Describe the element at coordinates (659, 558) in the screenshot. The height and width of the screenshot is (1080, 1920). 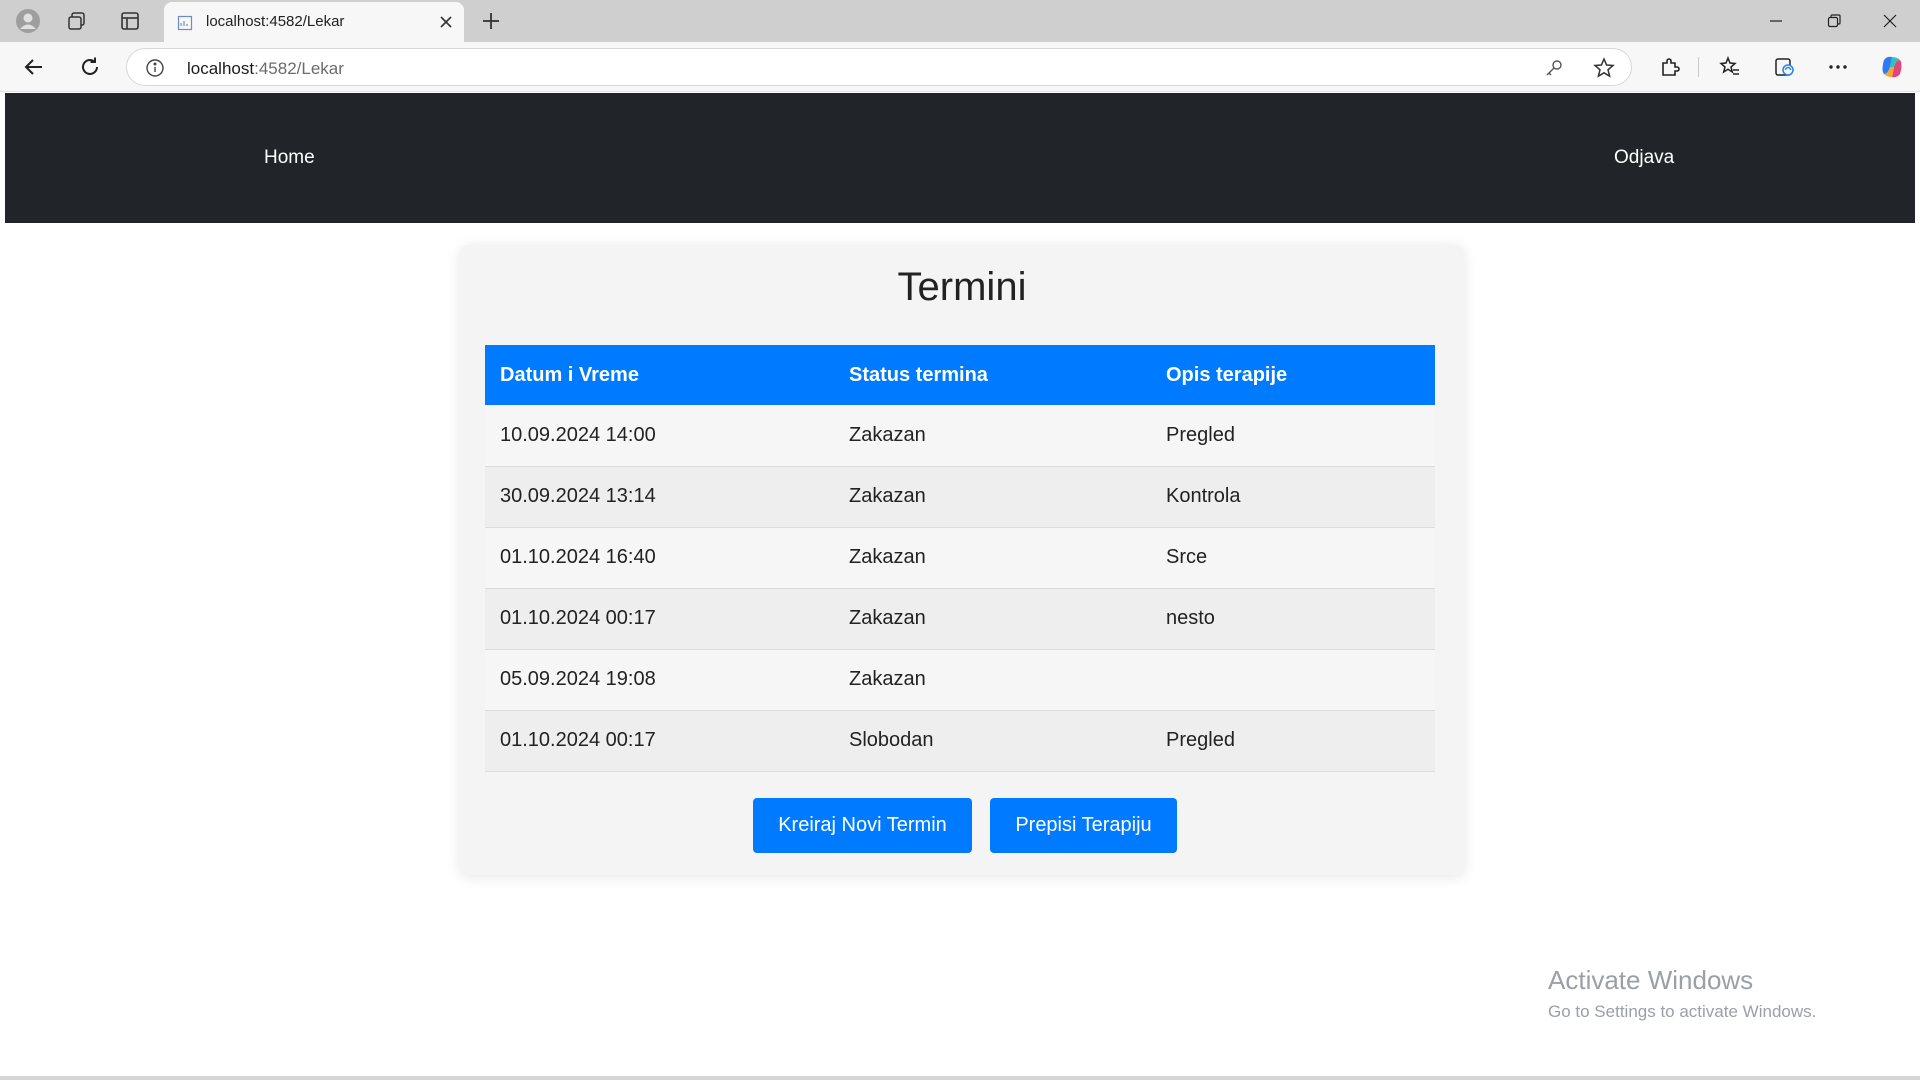
I see `cell-datetime: 01.10.2024 16:40` at that location.